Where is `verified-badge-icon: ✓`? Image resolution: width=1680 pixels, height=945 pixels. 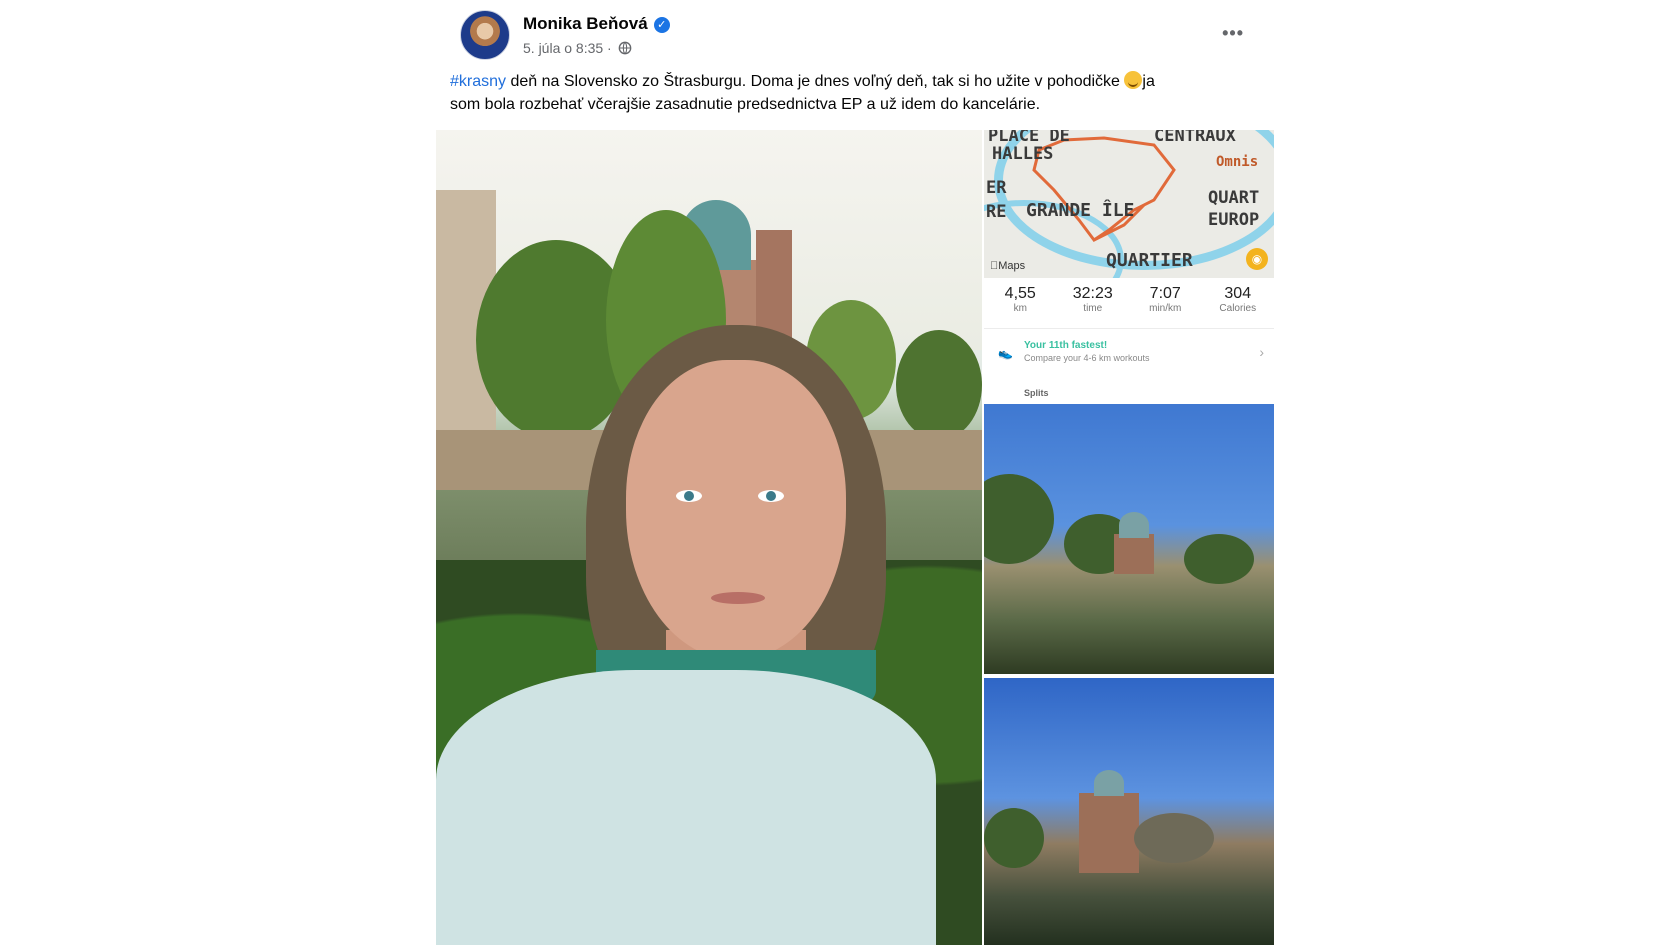
verified-badge-icon: ✓ is located at coordinates (661, 25).